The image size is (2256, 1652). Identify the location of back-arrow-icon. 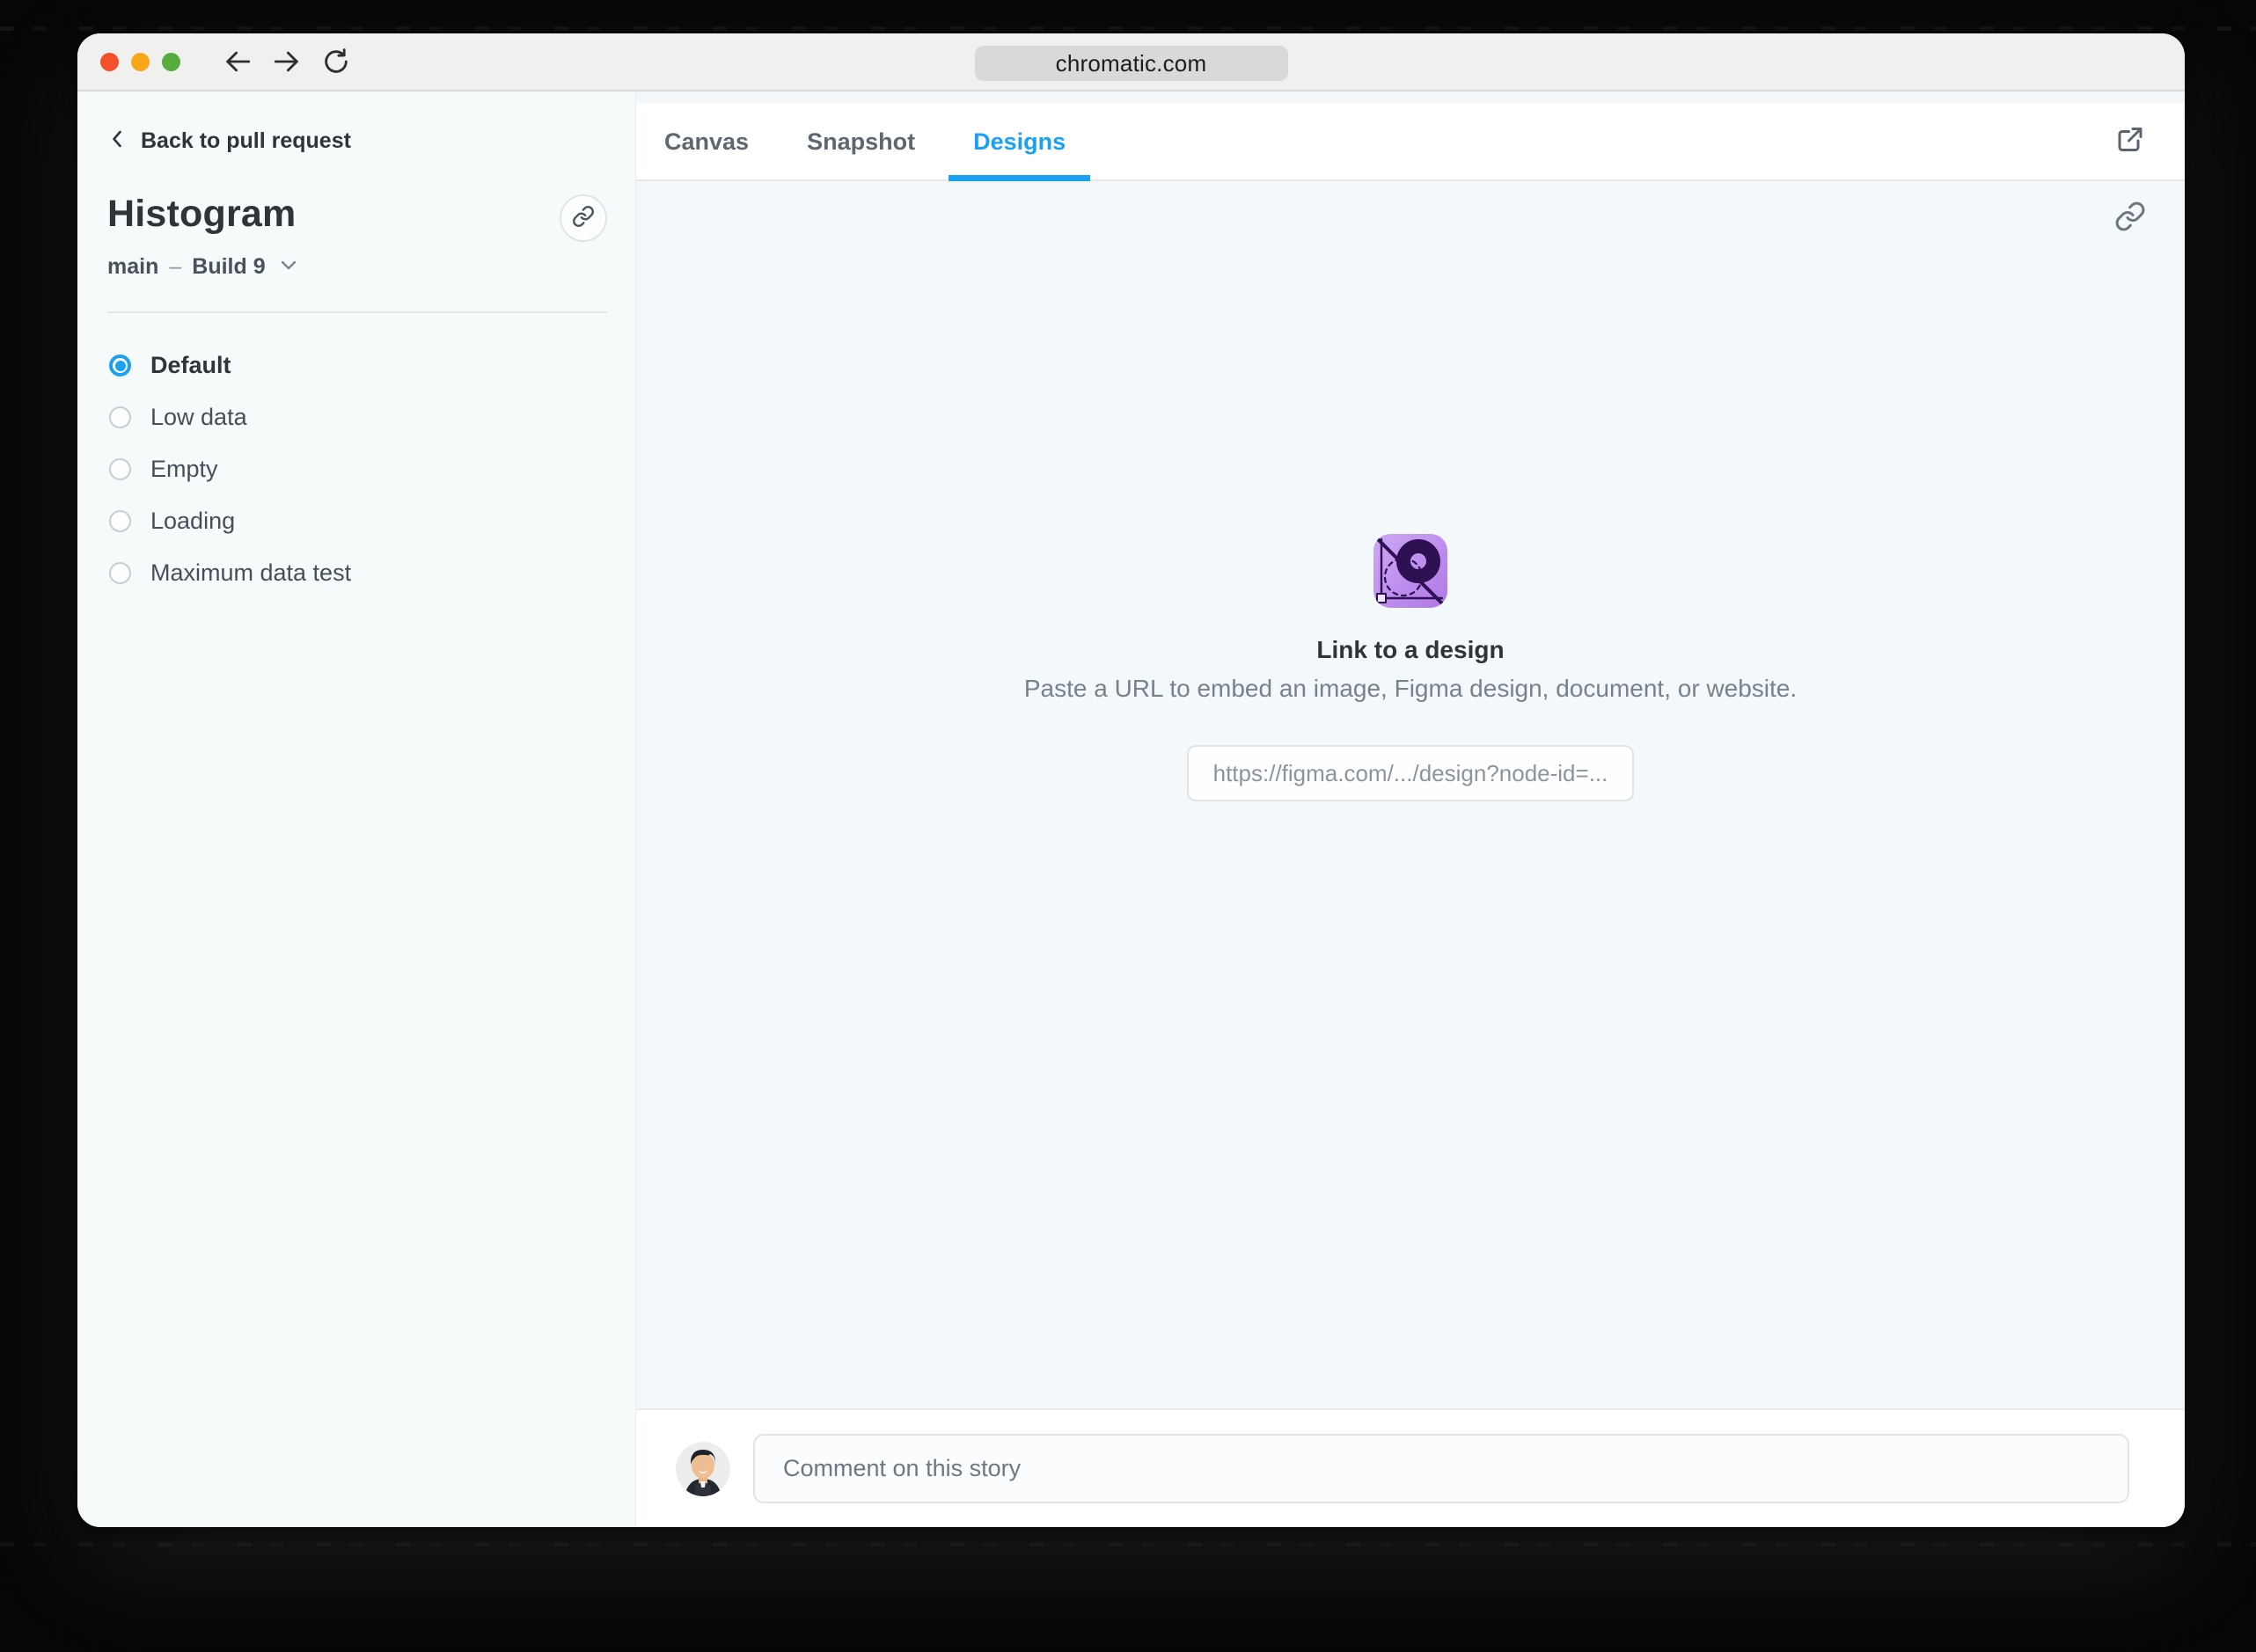
(238, 62).